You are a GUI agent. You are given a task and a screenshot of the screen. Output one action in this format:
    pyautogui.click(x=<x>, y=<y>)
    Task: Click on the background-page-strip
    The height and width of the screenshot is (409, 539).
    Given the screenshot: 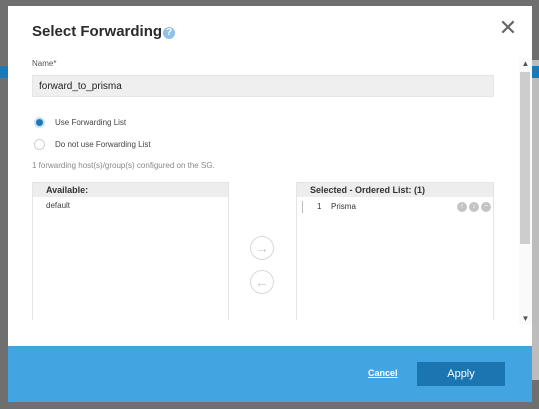 What is the action you would take?
    pyautogui.click(x=535, y=220)
    